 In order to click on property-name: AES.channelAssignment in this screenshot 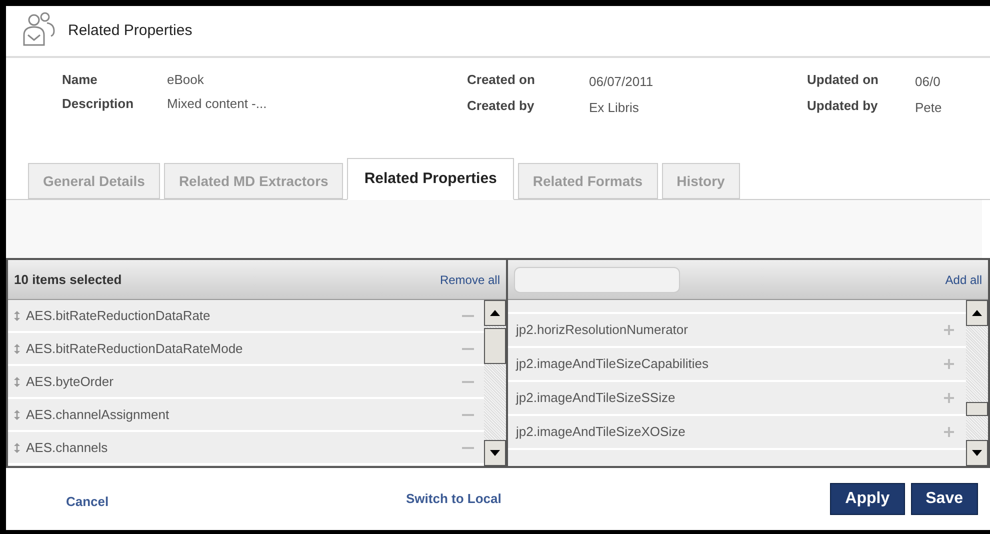, I will do `click(98, 415)`.